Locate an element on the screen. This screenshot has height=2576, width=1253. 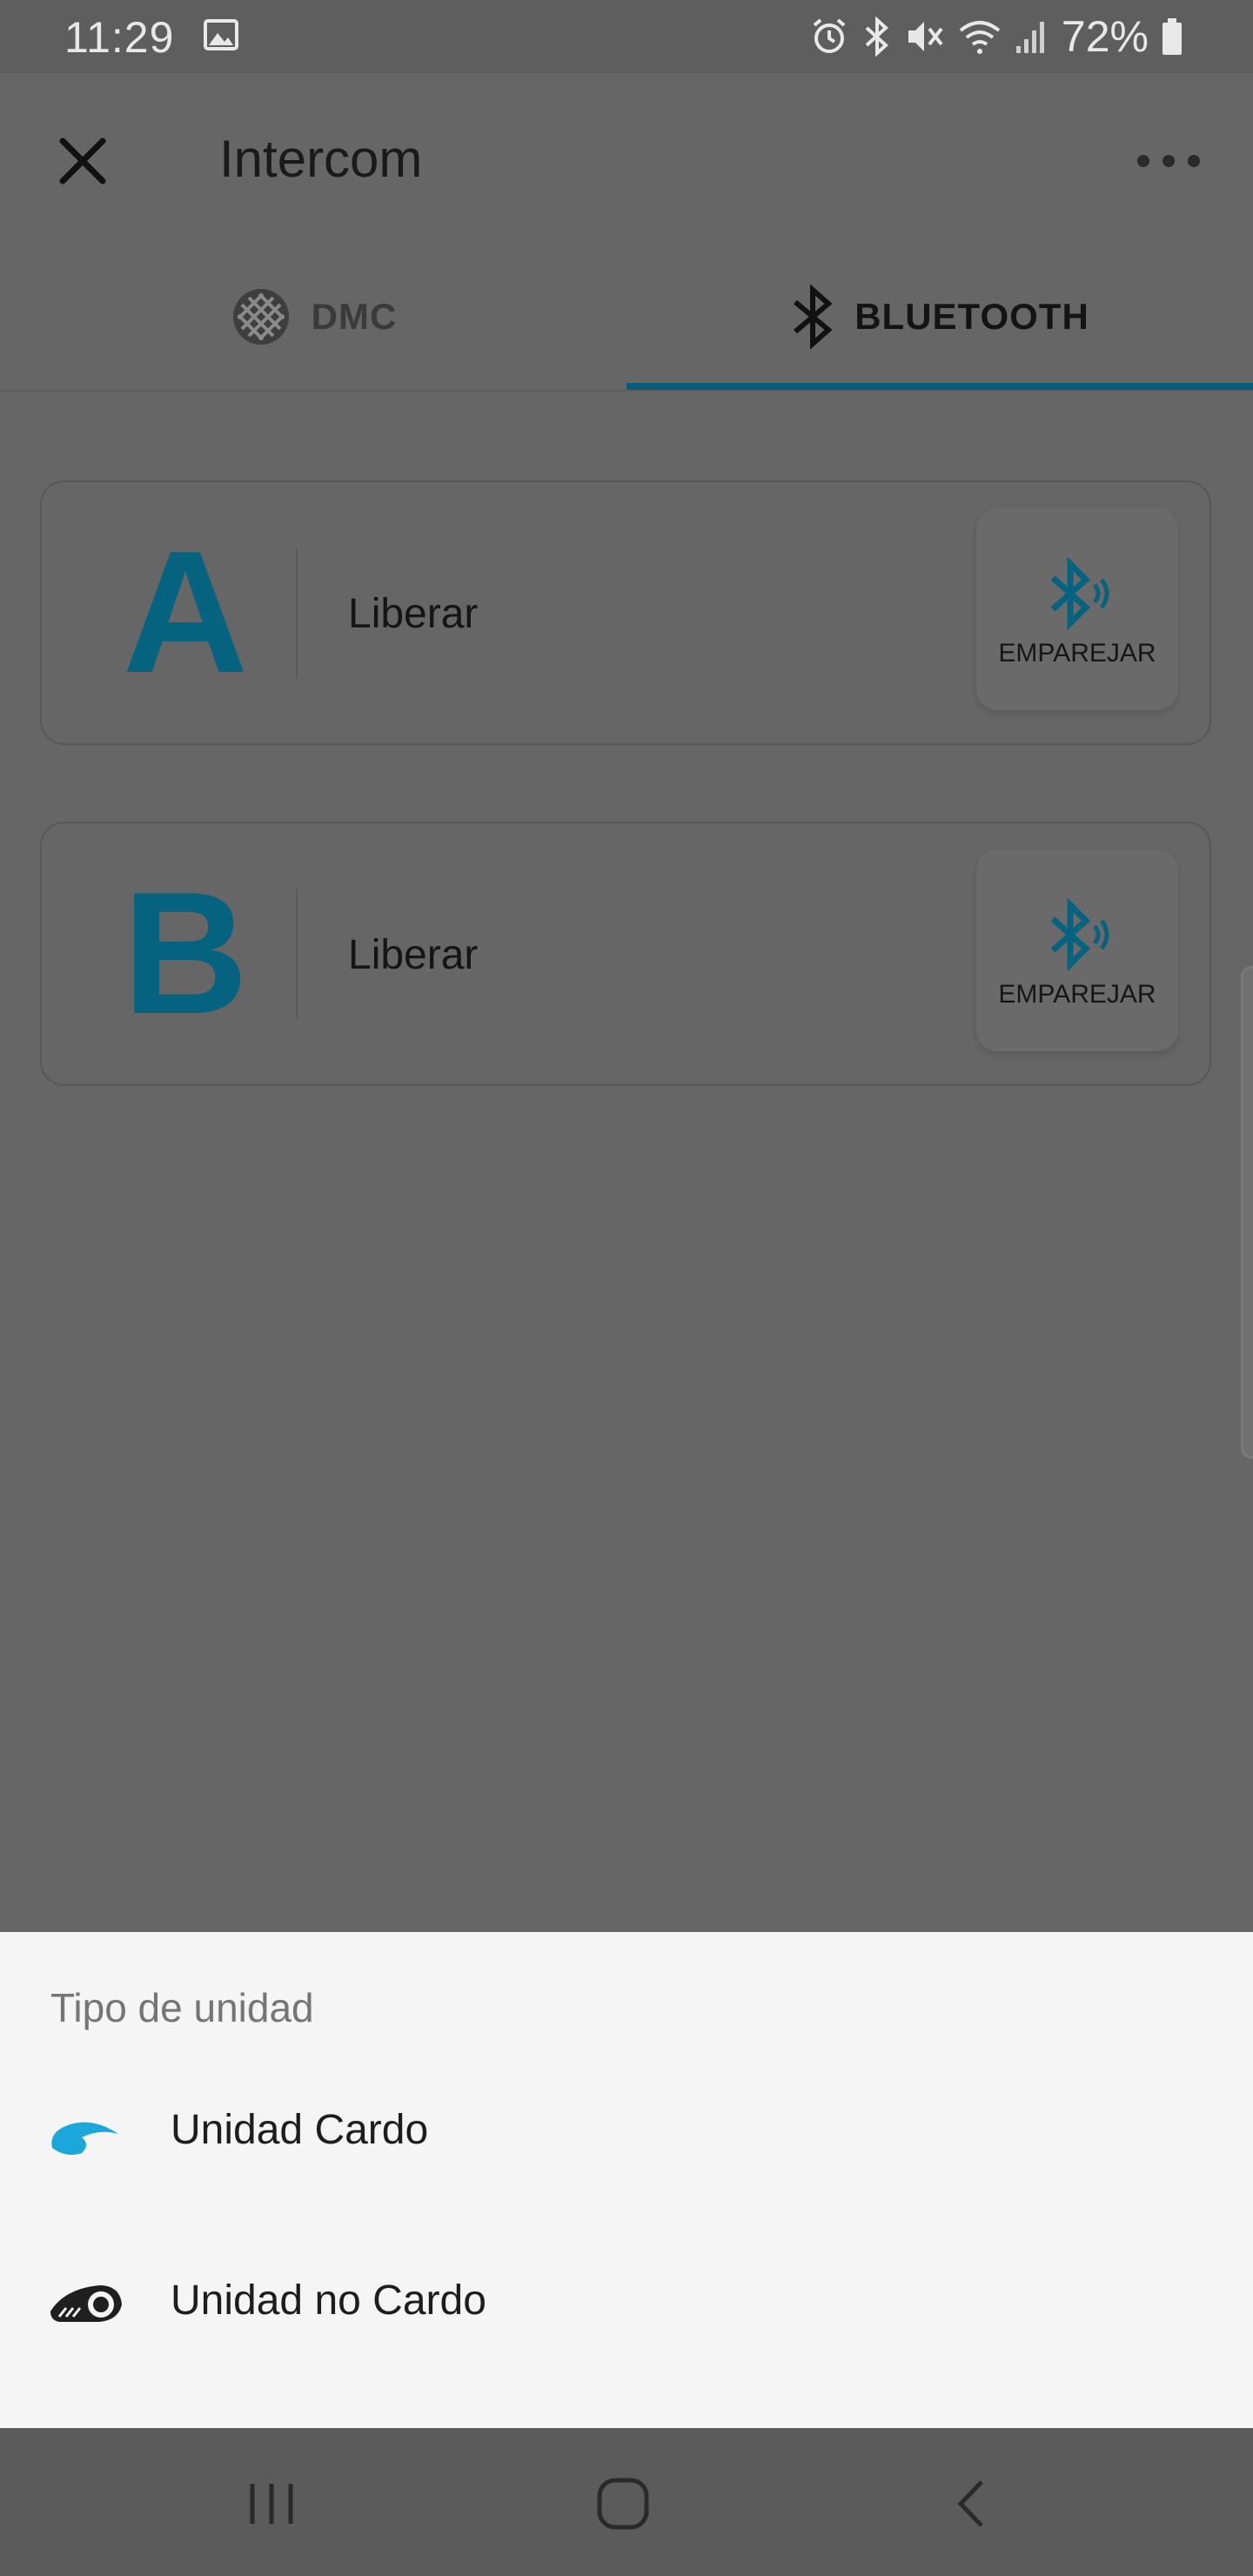
cardo-unit-icon is located at coordinates (85, 2139).